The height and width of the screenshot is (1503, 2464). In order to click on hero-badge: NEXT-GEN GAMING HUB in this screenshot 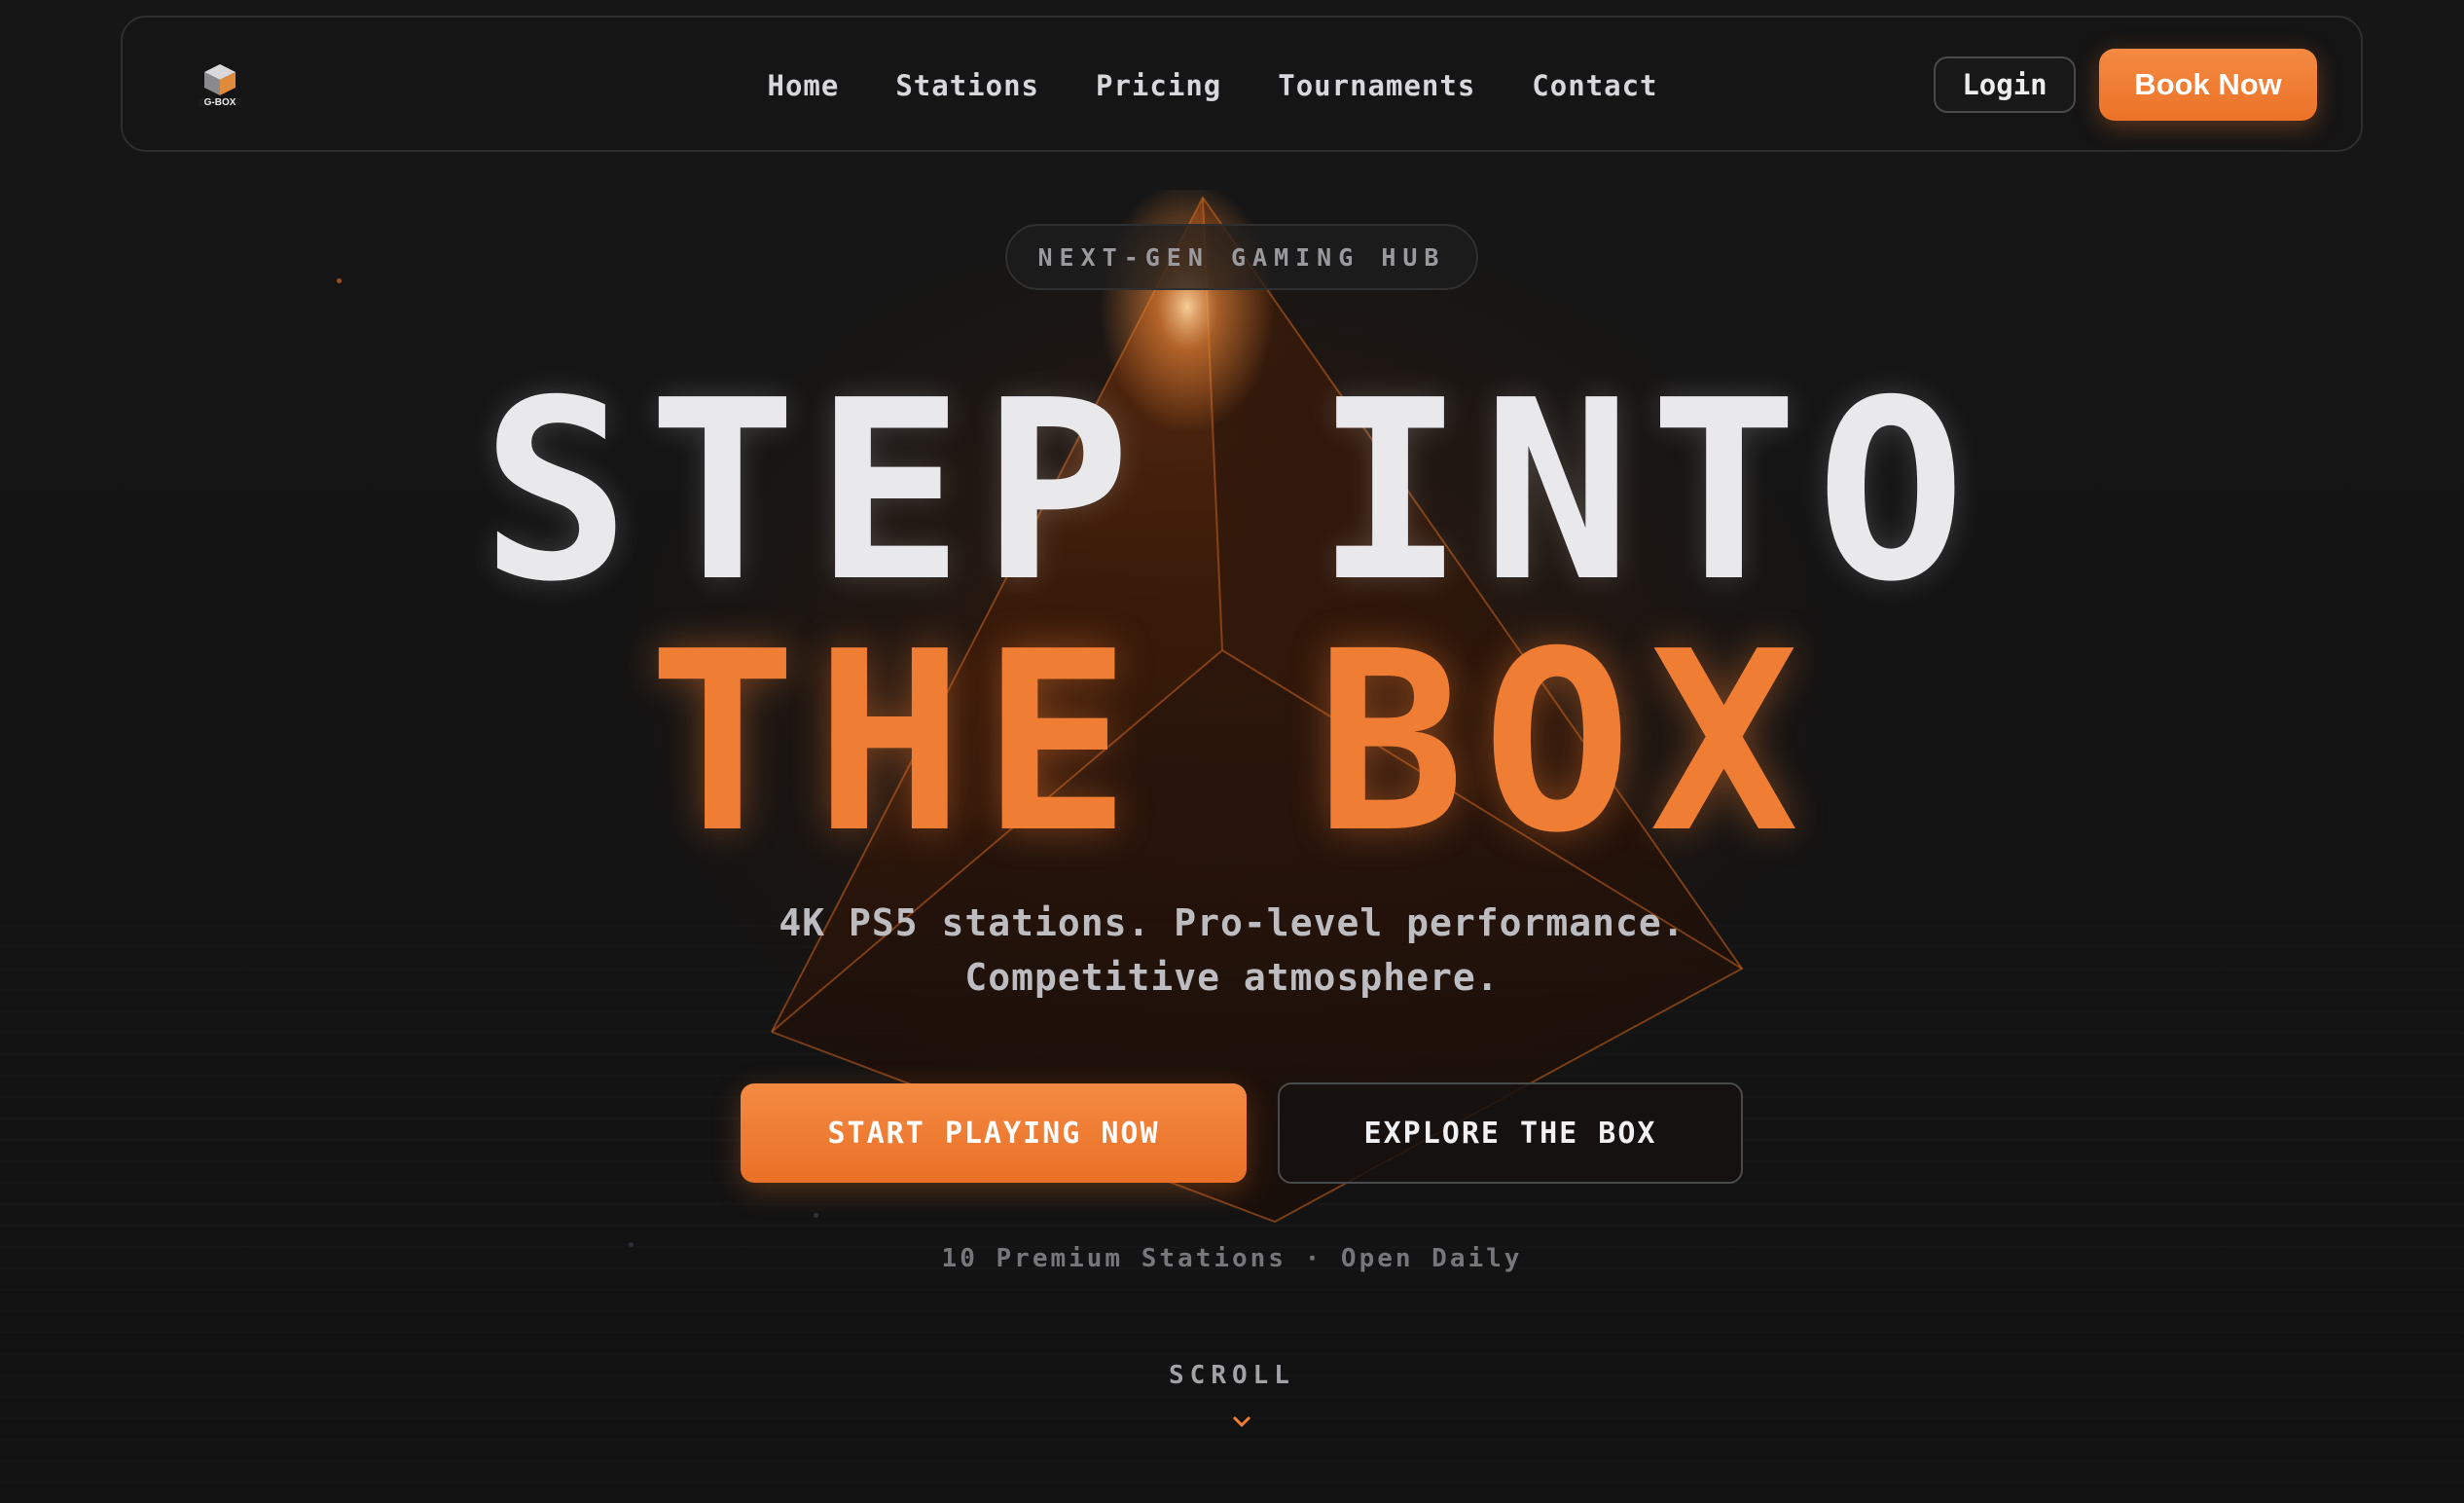, I will do `click(1241, 257)`.